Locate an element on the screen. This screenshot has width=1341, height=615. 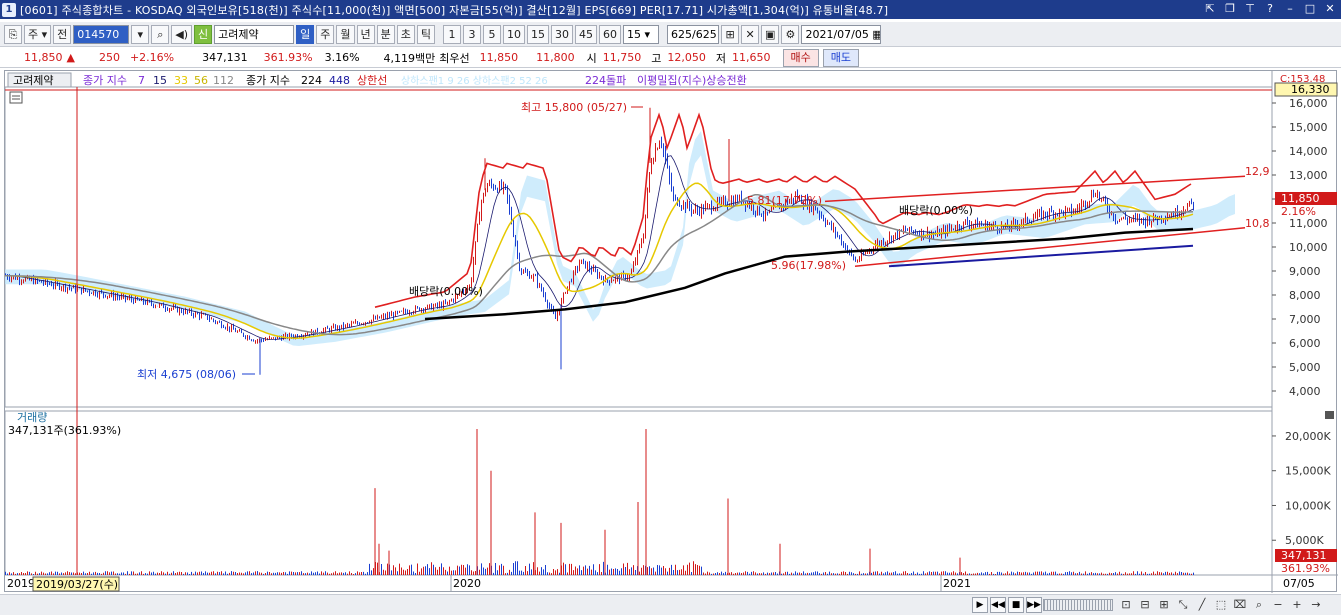
type-select: 주 ▾ is located at coordinates (38, 34).